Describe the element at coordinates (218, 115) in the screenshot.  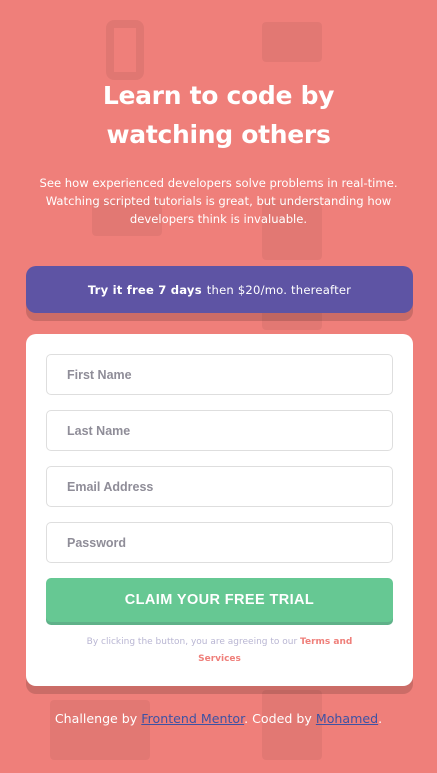
I see `page-title: Learn to code by watching others` at that location.